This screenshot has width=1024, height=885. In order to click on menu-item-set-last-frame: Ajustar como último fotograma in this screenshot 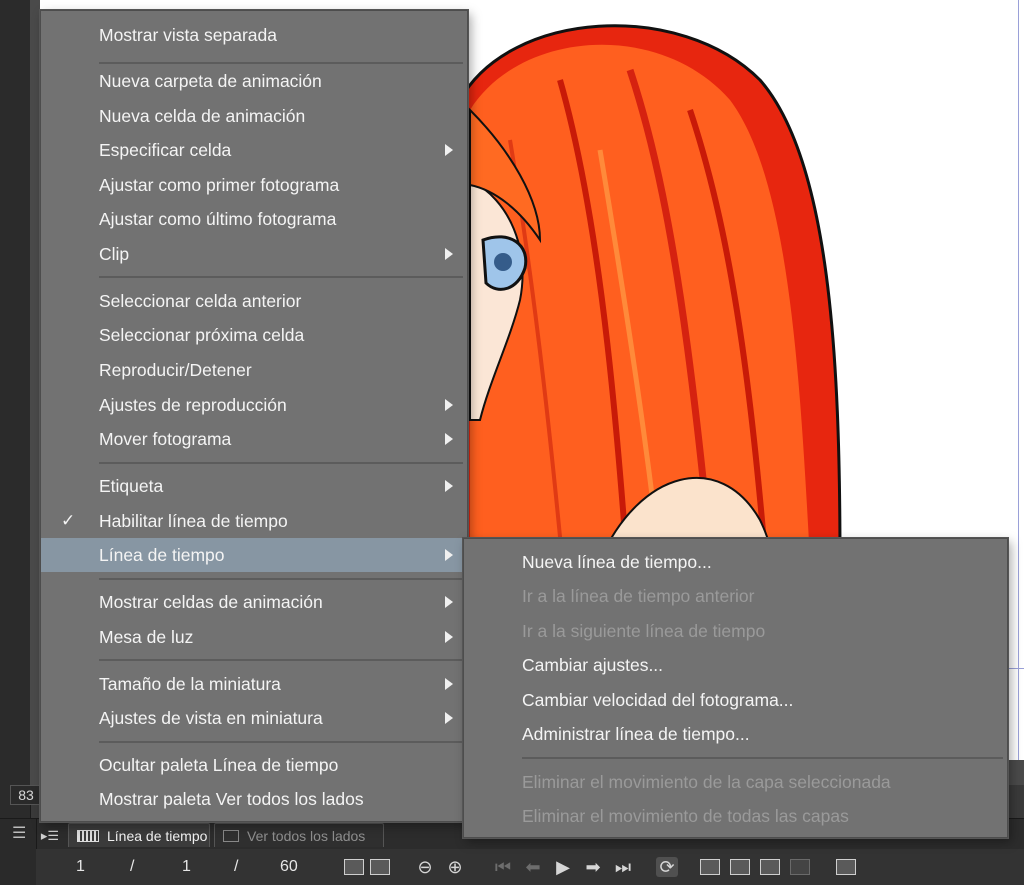, I will do `click(254, 219)`.